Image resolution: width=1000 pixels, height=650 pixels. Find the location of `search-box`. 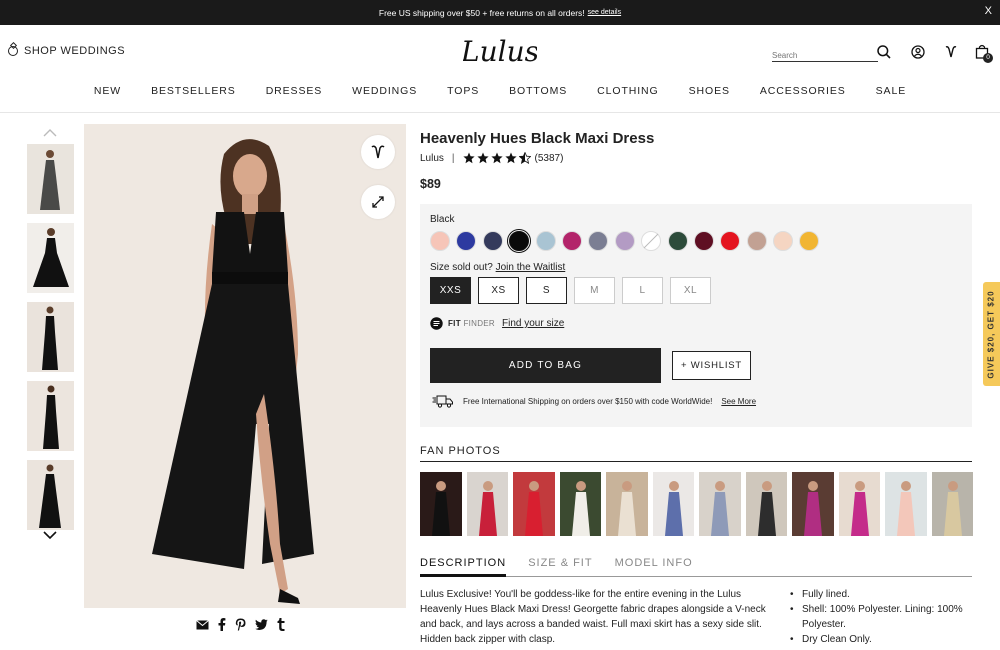

search-box is located at coordinates (825, 53).